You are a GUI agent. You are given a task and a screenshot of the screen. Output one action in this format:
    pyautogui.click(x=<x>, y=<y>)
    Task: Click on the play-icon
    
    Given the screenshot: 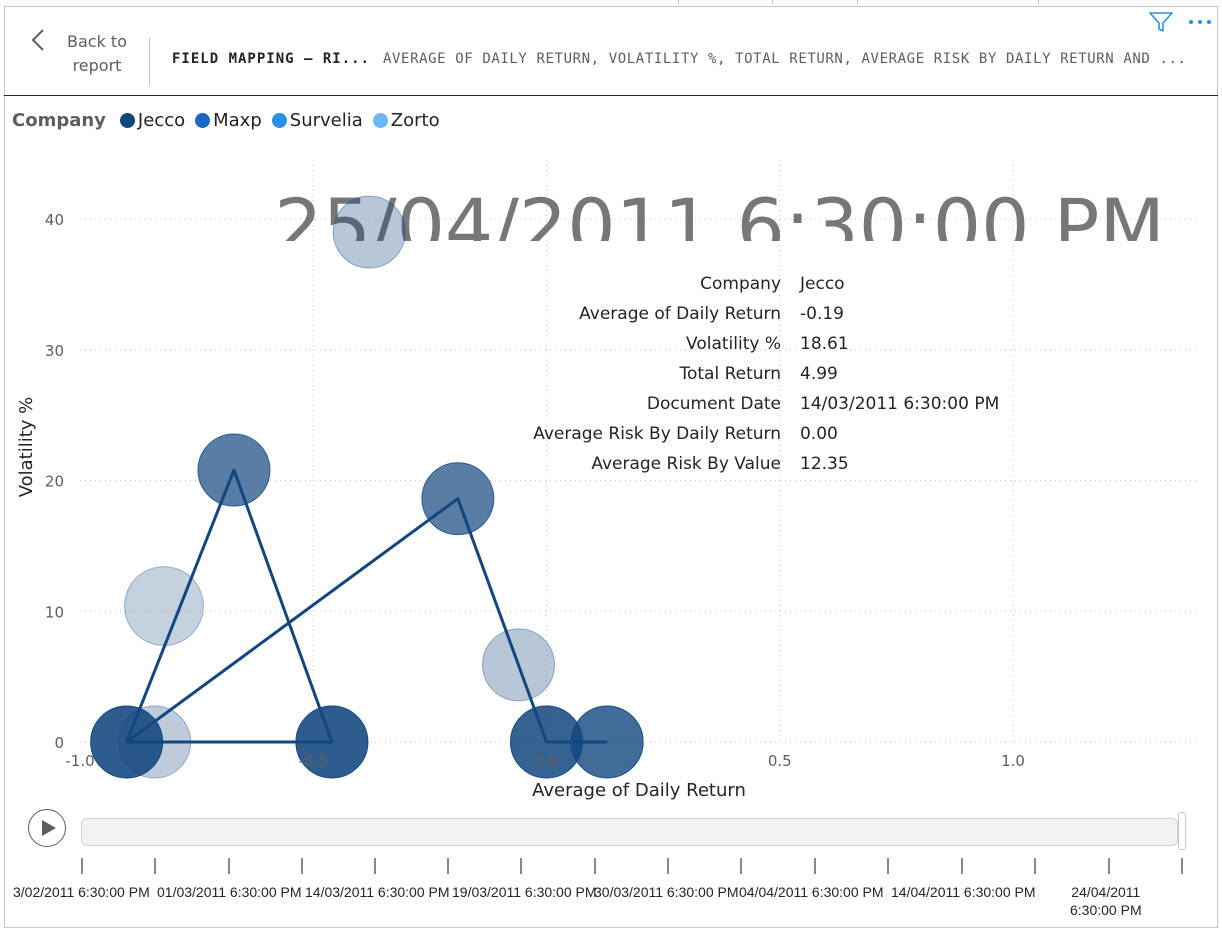 What is the action you would take?
    pyautogui.click(x=49, y=828)
    